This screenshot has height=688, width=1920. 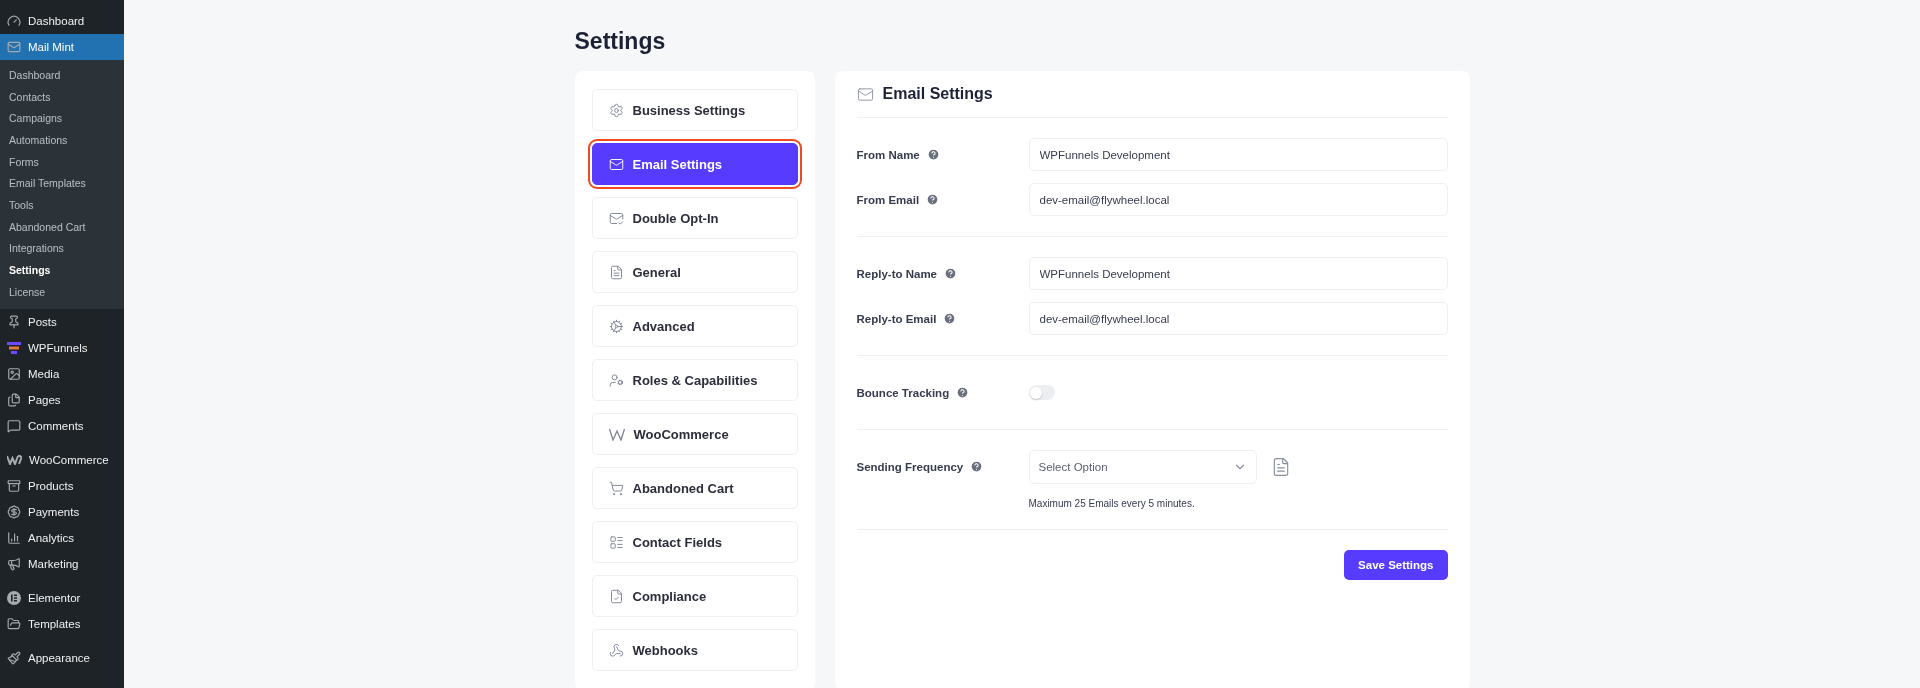 I want to click on field-label: Sending Frequency, so click(x=910, y=466).